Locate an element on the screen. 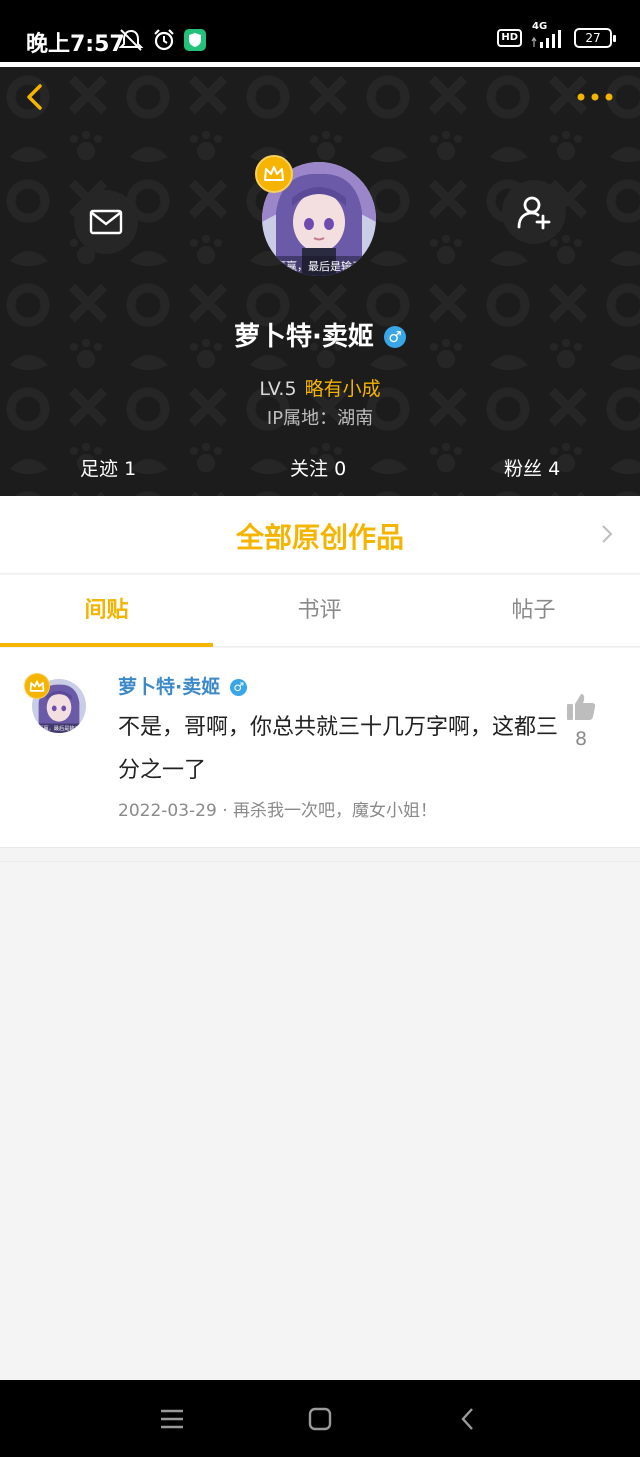  add-user-icon is located at coordinates (534, 213).